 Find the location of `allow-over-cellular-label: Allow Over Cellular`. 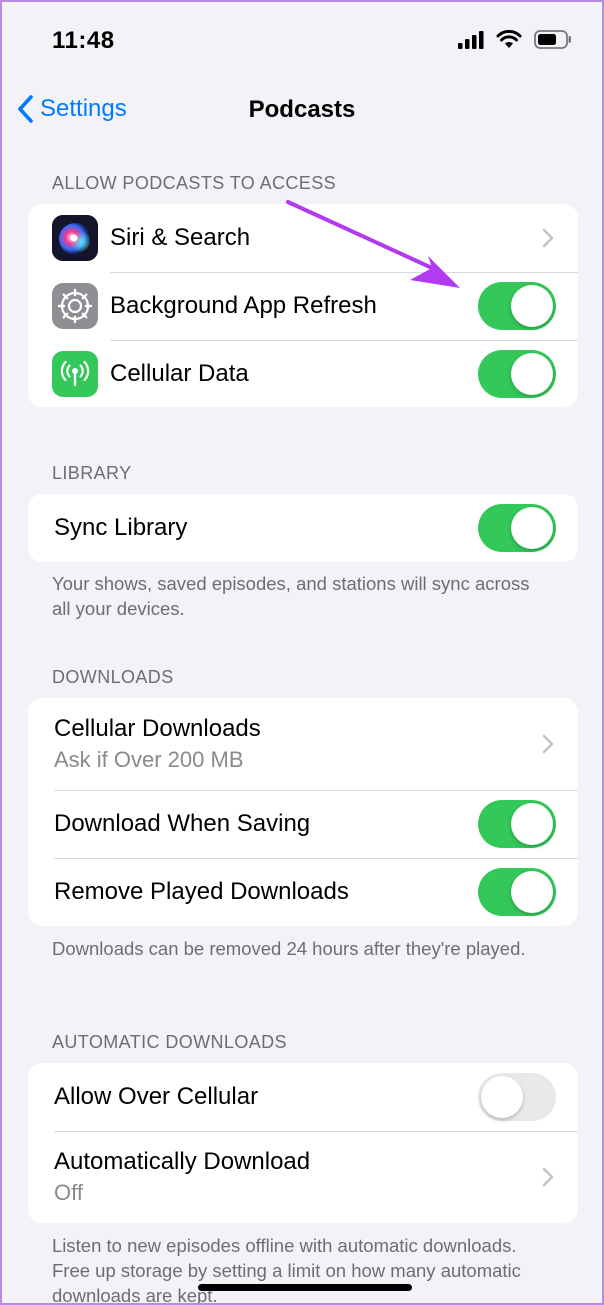

allow-over-cellular-label: Allow Over Cellular is located at coordinates (156, 1096).